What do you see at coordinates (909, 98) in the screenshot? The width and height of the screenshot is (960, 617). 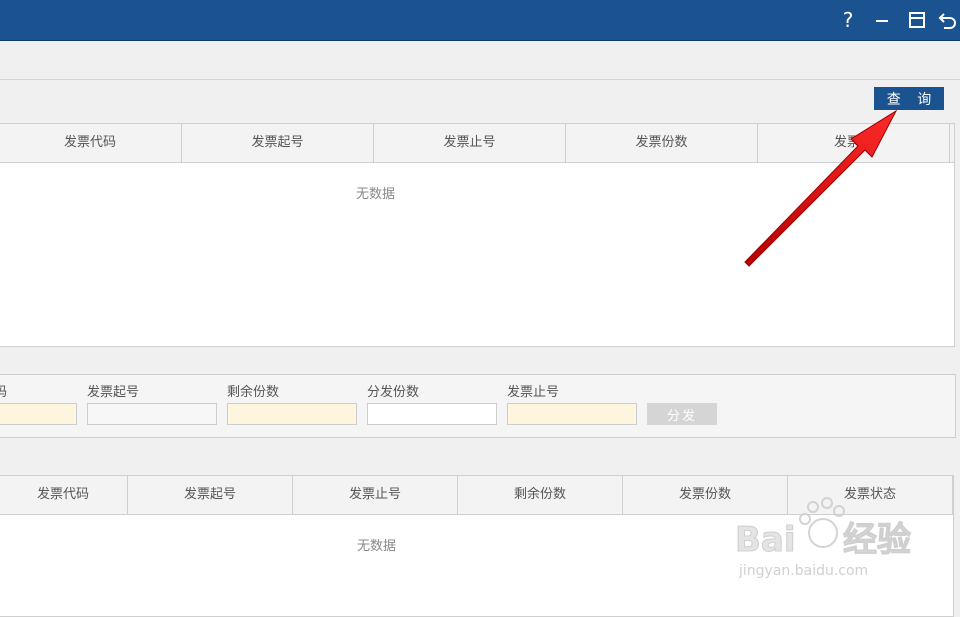 I see `query-button: 查 询` at bounding box center [909, 98].